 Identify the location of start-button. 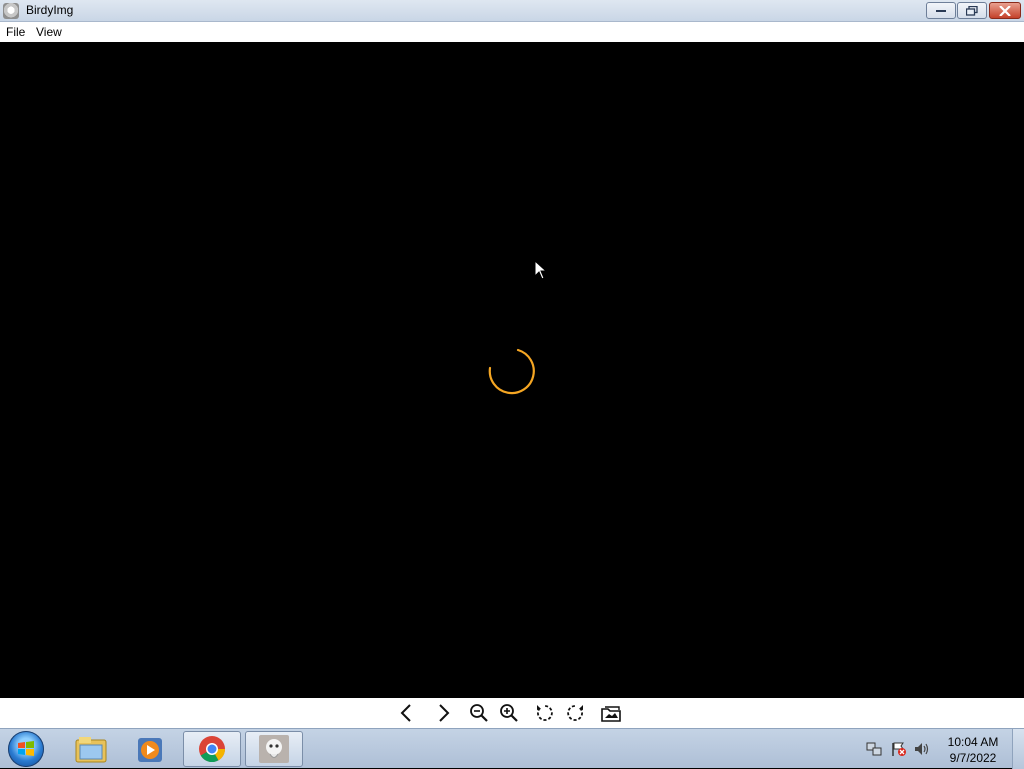
(26, 749).